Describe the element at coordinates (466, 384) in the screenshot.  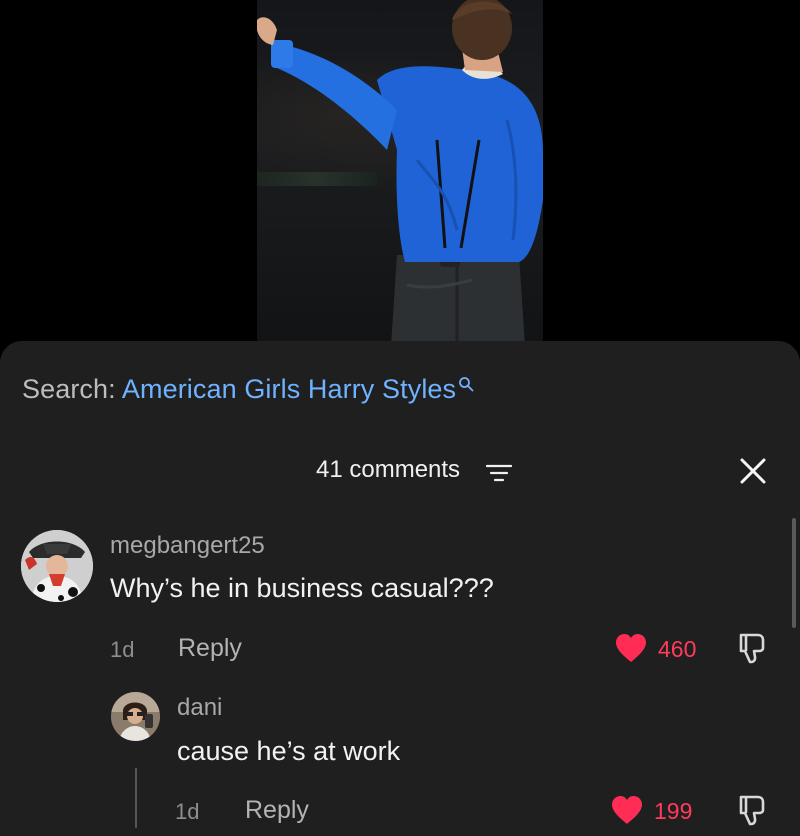
I see `search-icon` at that location.